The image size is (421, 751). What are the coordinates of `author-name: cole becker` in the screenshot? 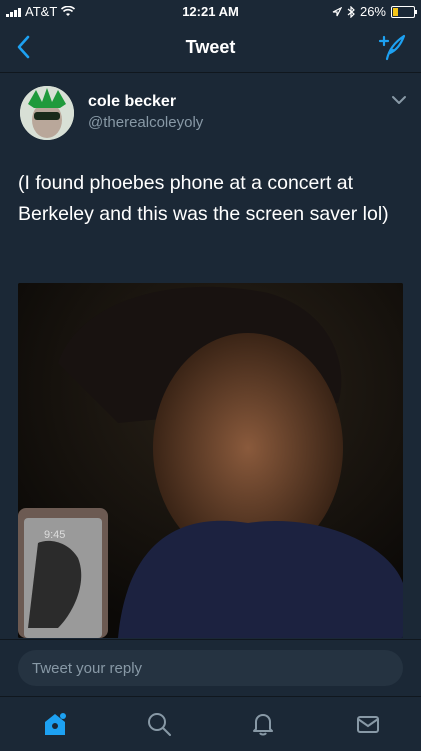 It's located at (132, 102).